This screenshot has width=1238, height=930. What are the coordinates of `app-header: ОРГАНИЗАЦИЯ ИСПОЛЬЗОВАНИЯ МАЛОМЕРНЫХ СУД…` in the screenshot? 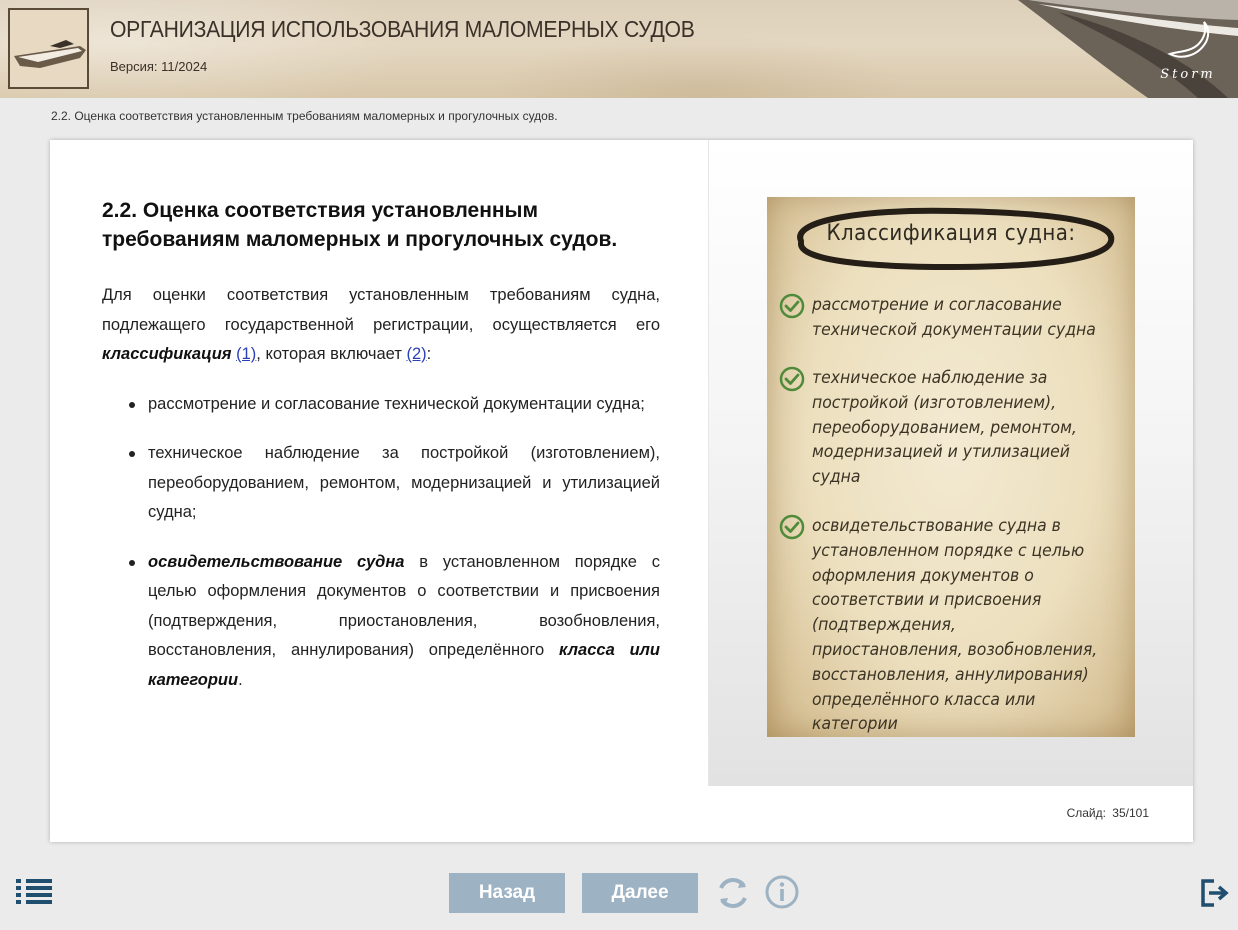 It's located at (619, 49).